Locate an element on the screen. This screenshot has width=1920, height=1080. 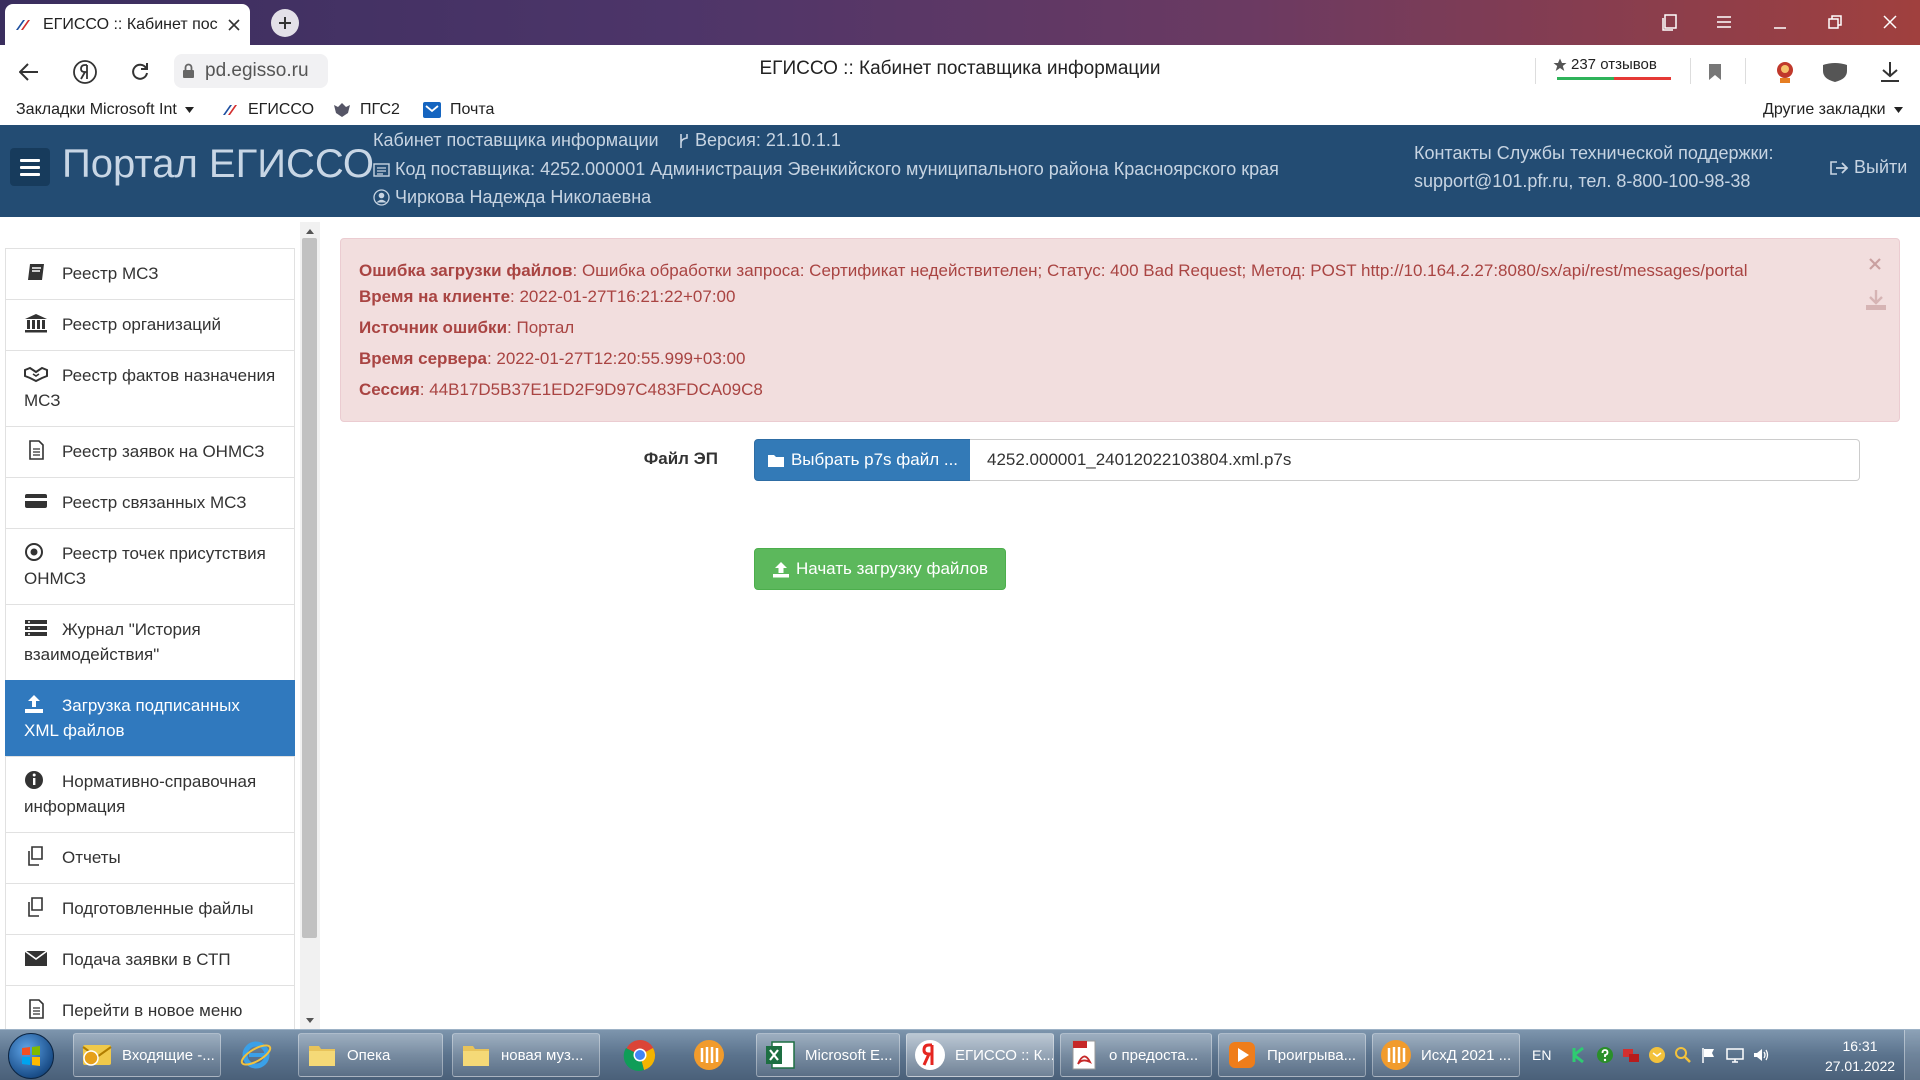
start-button is located at coordinates (31, 1056).